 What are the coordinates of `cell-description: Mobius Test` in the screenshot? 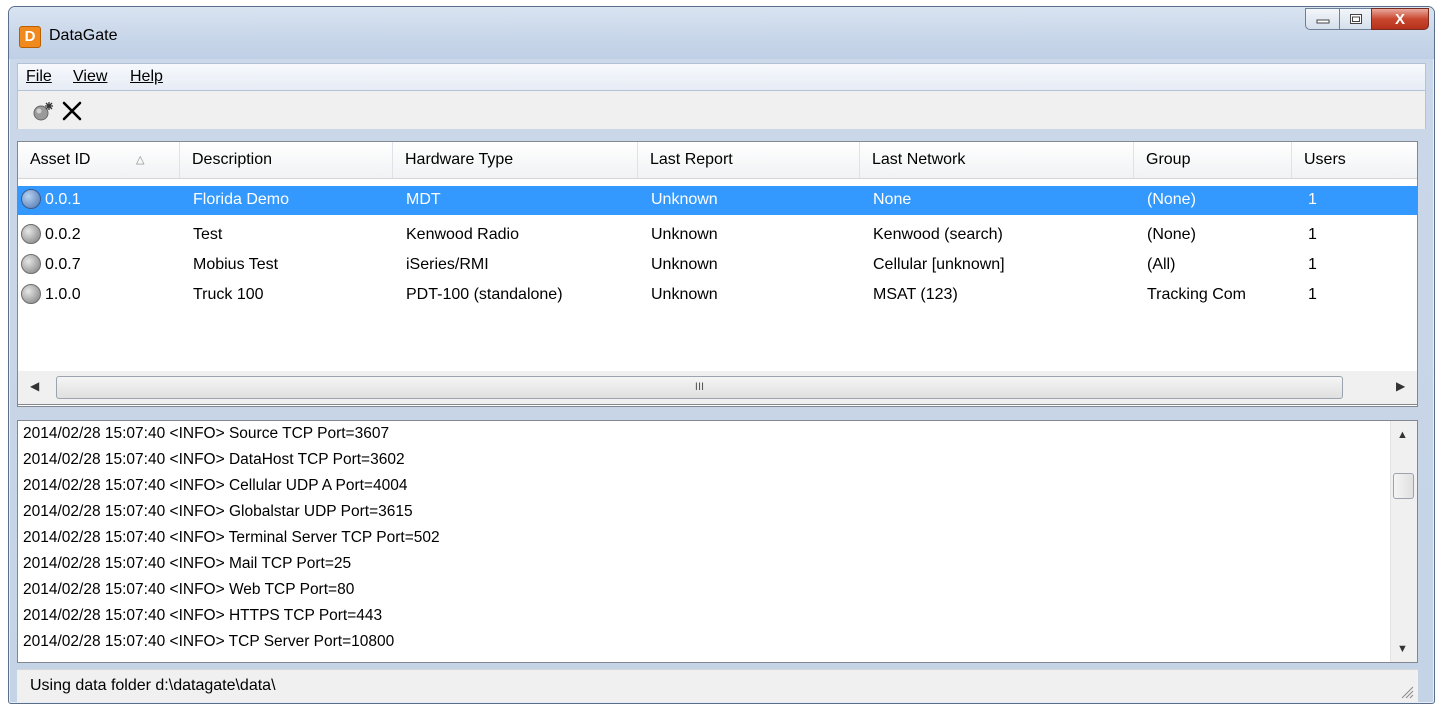 It's located at (236, 264).